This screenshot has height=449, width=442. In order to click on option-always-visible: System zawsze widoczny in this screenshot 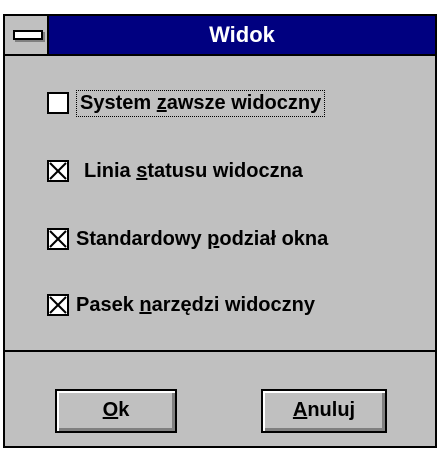, I will do `click(186, 103)`.